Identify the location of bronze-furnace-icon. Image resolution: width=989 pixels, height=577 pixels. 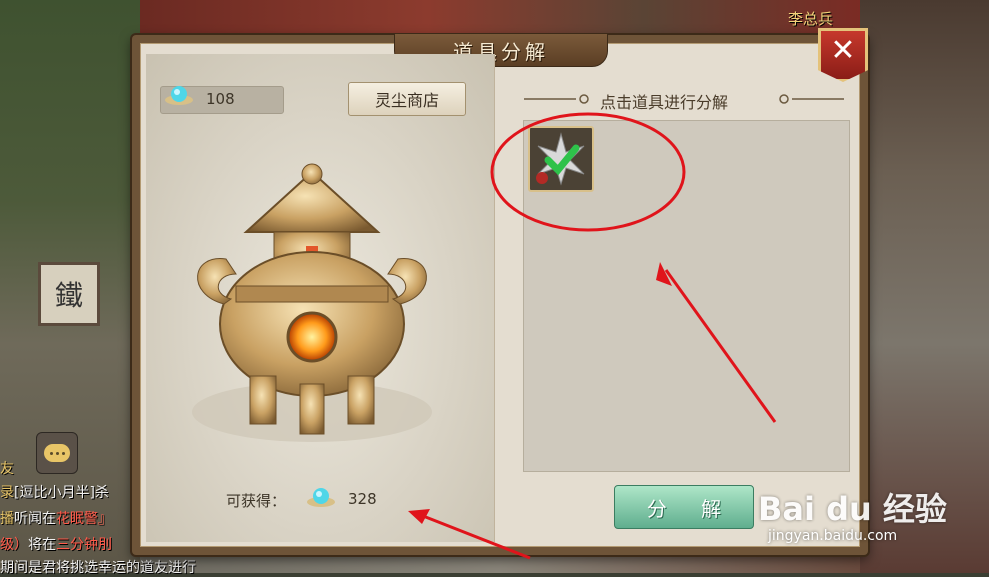
(312, 302).